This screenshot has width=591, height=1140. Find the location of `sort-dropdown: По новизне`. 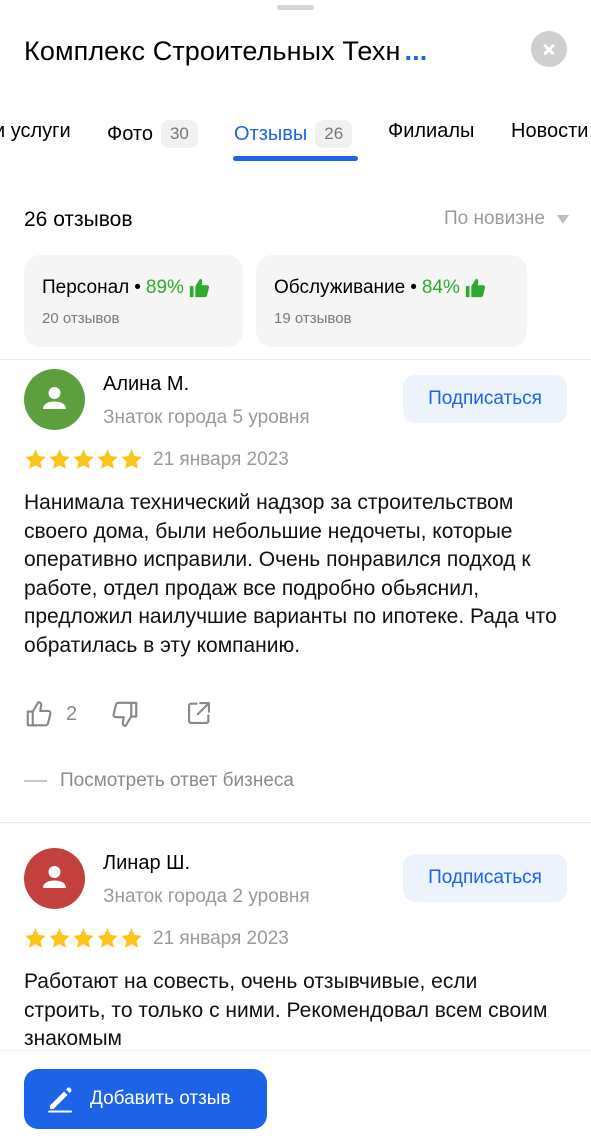

sort-dropdown: По новизне is located at coordinates (506, 219).